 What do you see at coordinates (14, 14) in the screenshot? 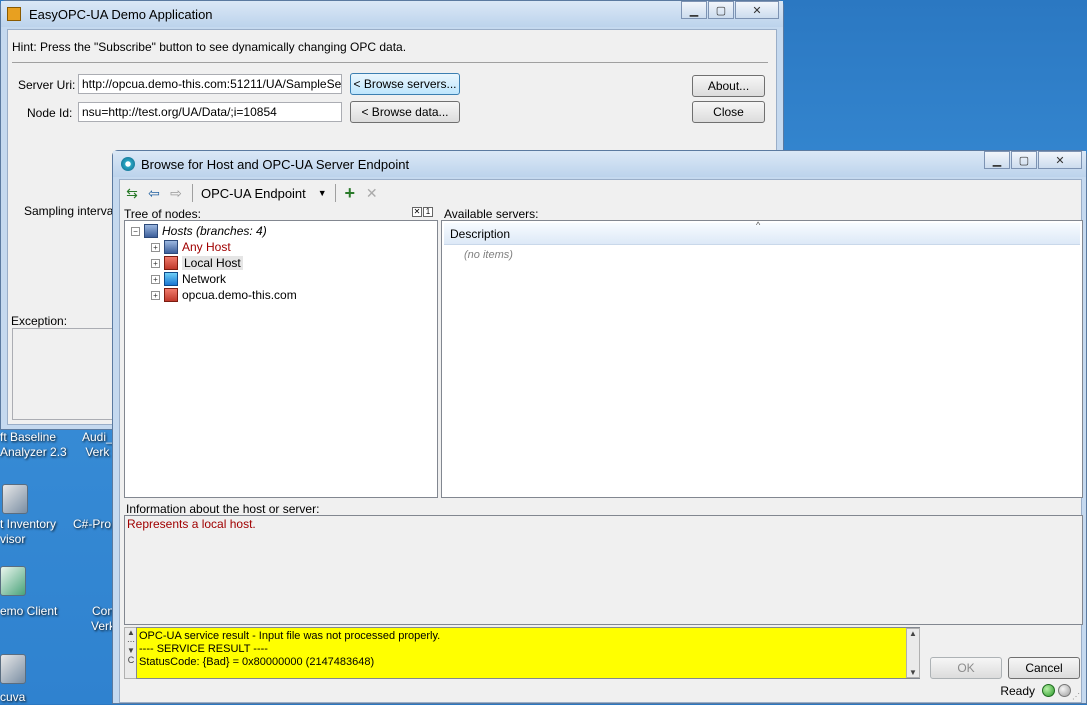
I see `app-icon` at bounding box center [14, 14].